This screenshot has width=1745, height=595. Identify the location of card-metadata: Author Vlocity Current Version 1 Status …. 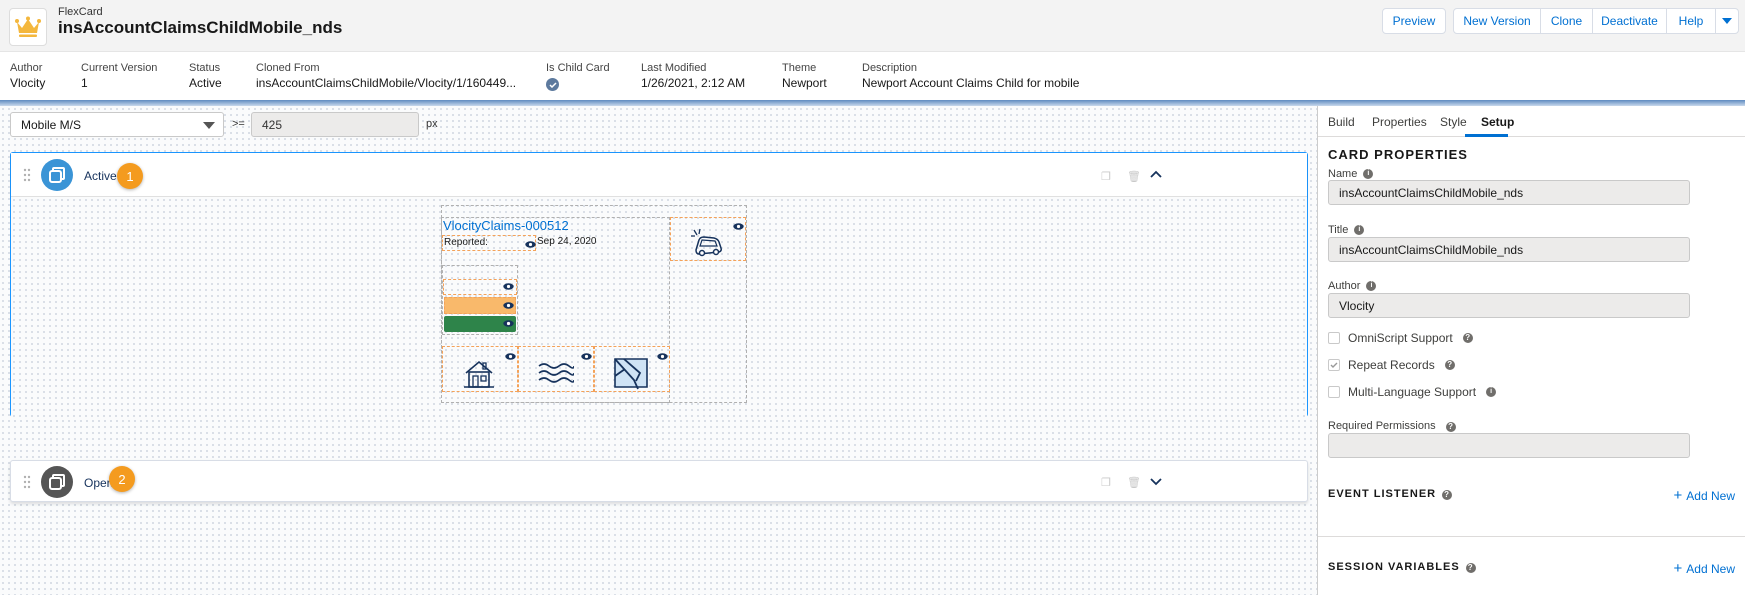
(872, 76).